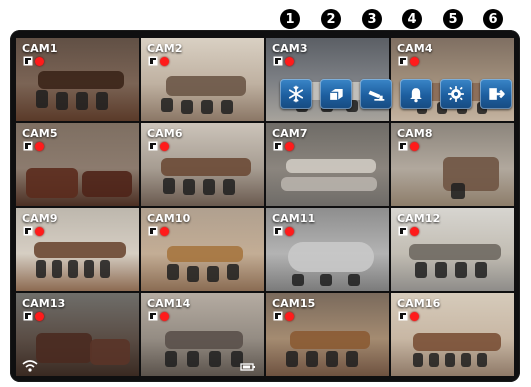 This screenshot has width=531, height=387. Describe the element at coordinates (40, 133) in the screenshot. I see `camera-label: CAM5` at that location.